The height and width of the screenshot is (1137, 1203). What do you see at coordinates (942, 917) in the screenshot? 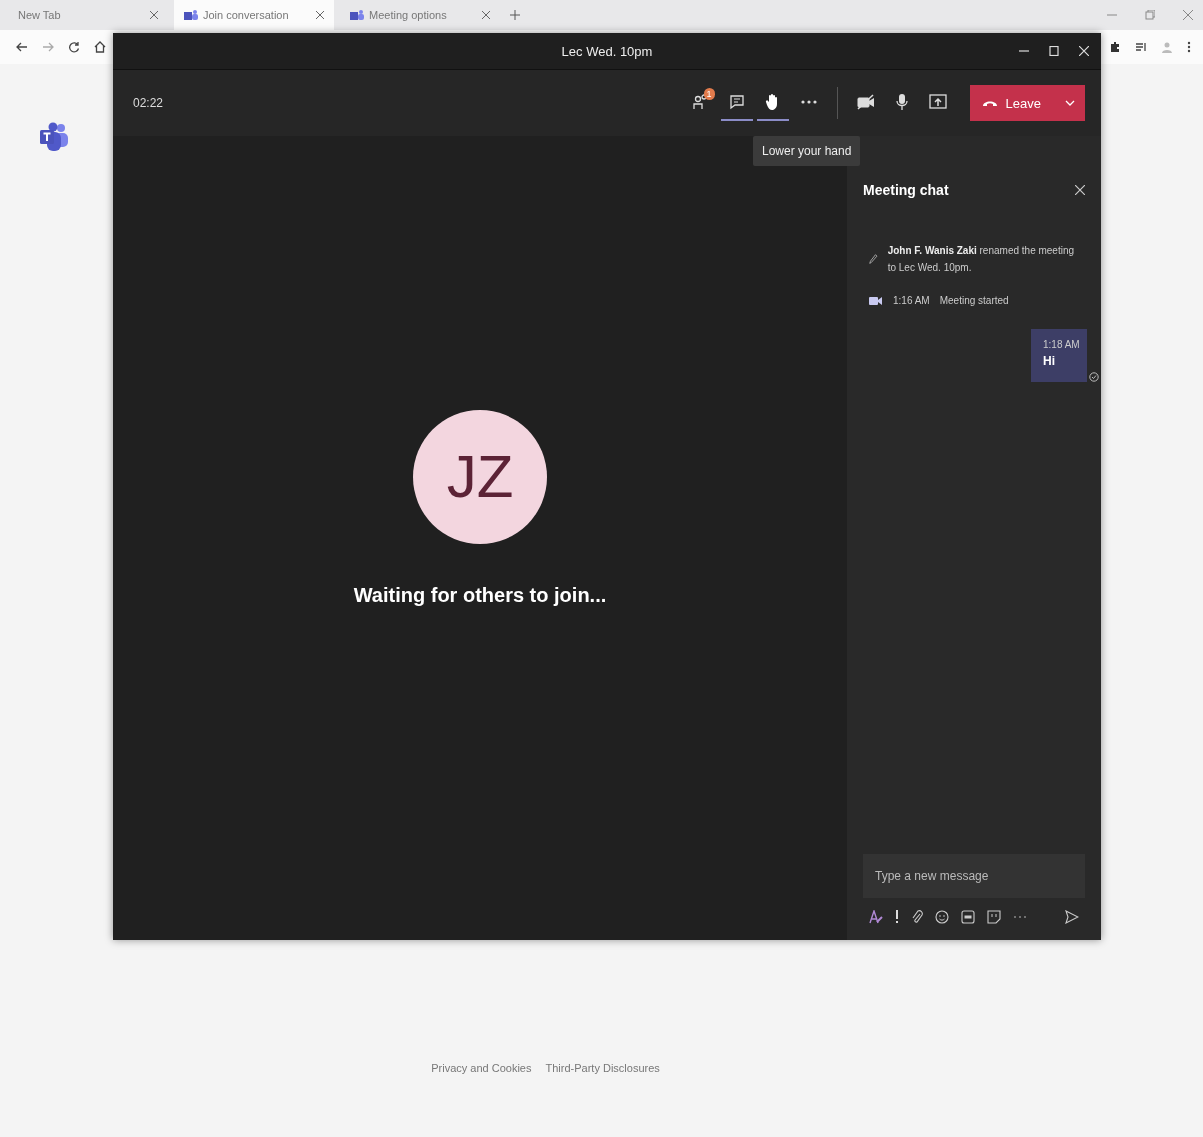
I see `emoji-icon` at bounding box center [942, 917].